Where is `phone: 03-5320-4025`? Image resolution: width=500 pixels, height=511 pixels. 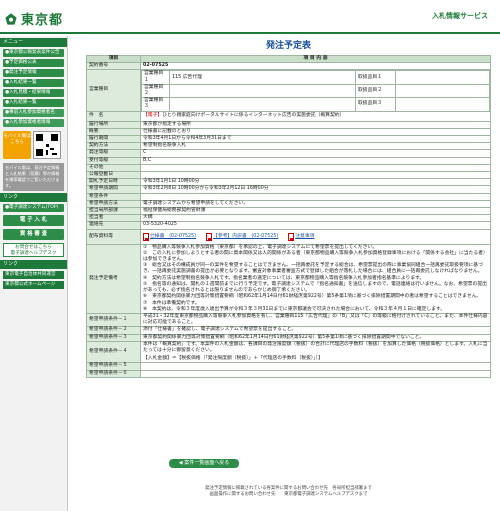
phone: 03-5320-4025 is located at coordinates (315, 225).